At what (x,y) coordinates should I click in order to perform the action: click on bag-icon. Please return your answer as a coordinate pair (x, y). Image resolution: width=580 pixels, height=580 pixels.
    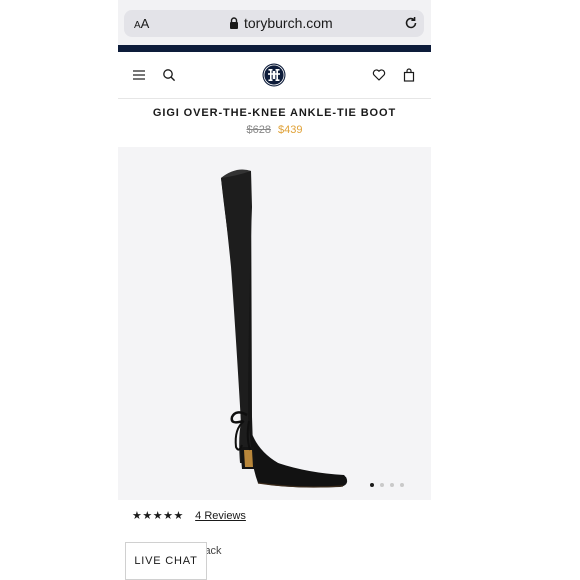
    Looking at the image, I should click on (409, 75).